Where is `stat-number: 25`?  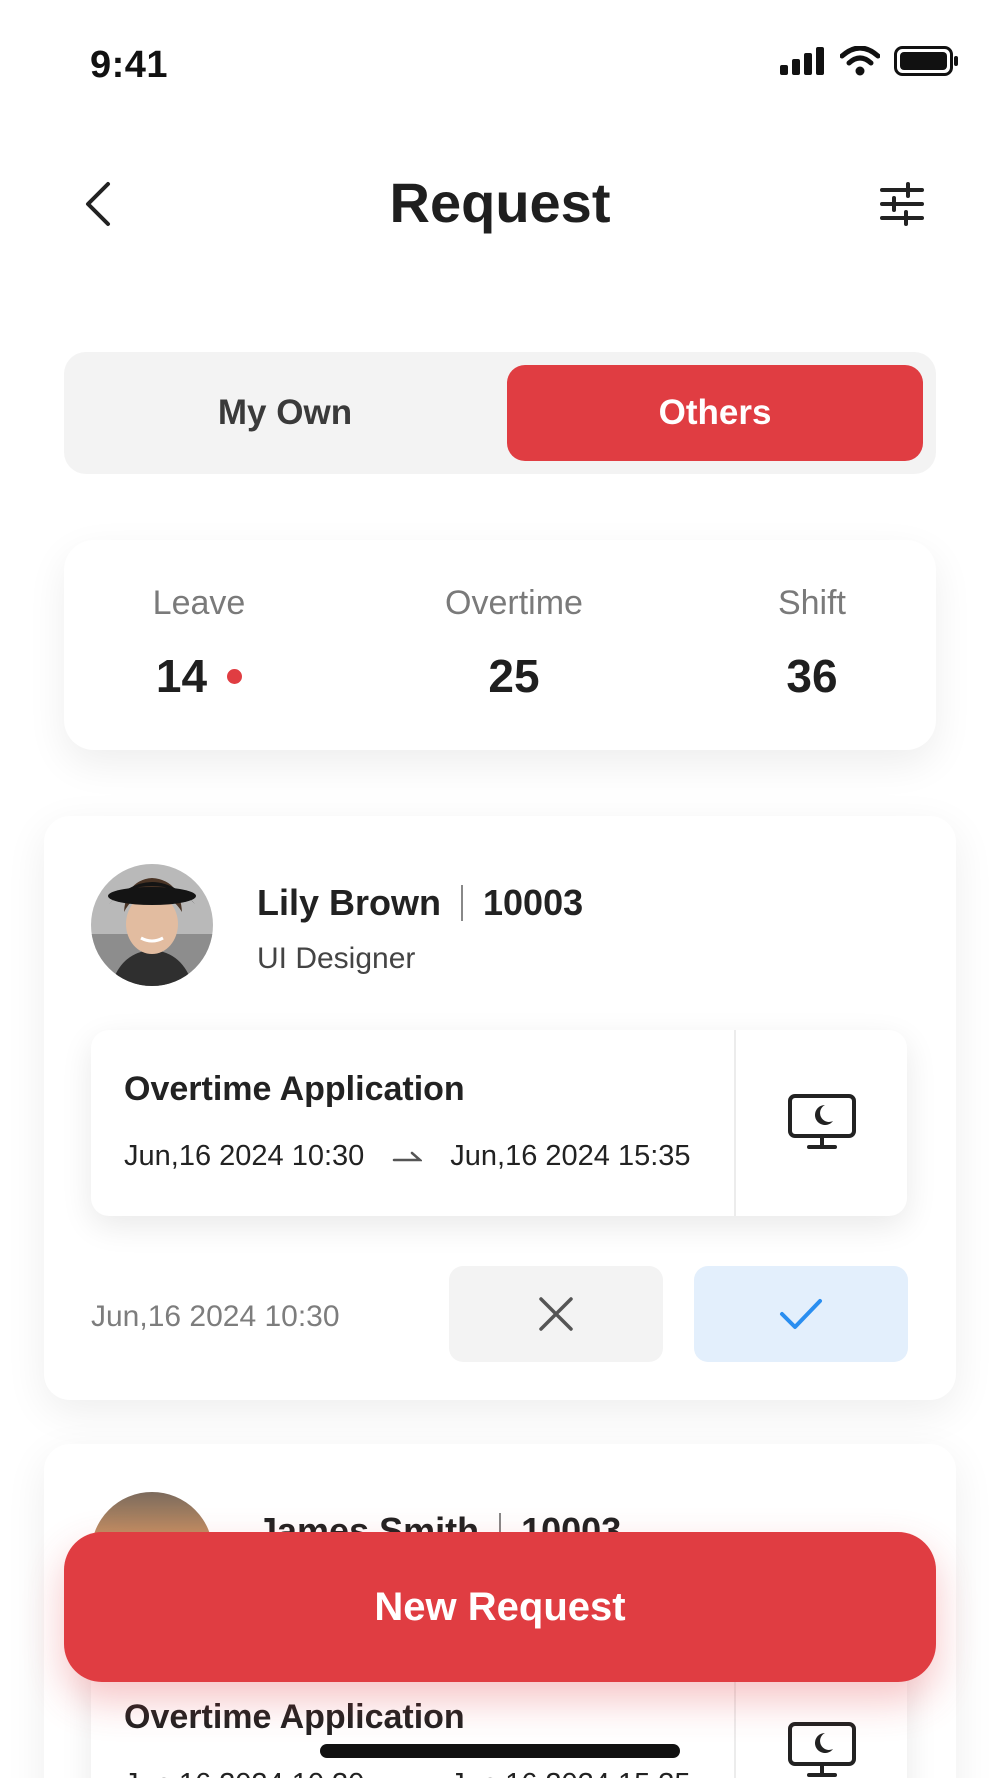
stat-number: 25 is located at coordinates (514, 676).